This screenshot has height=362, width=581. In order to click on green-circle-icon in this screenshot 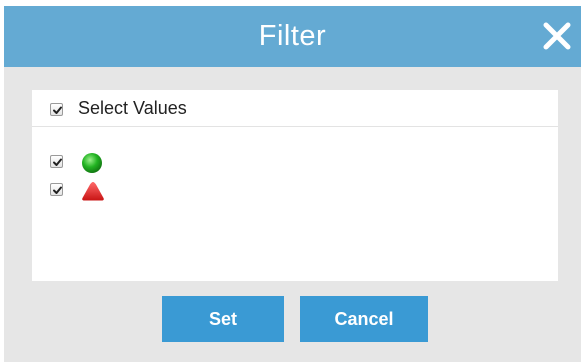, I will do `click(92, 163)`.